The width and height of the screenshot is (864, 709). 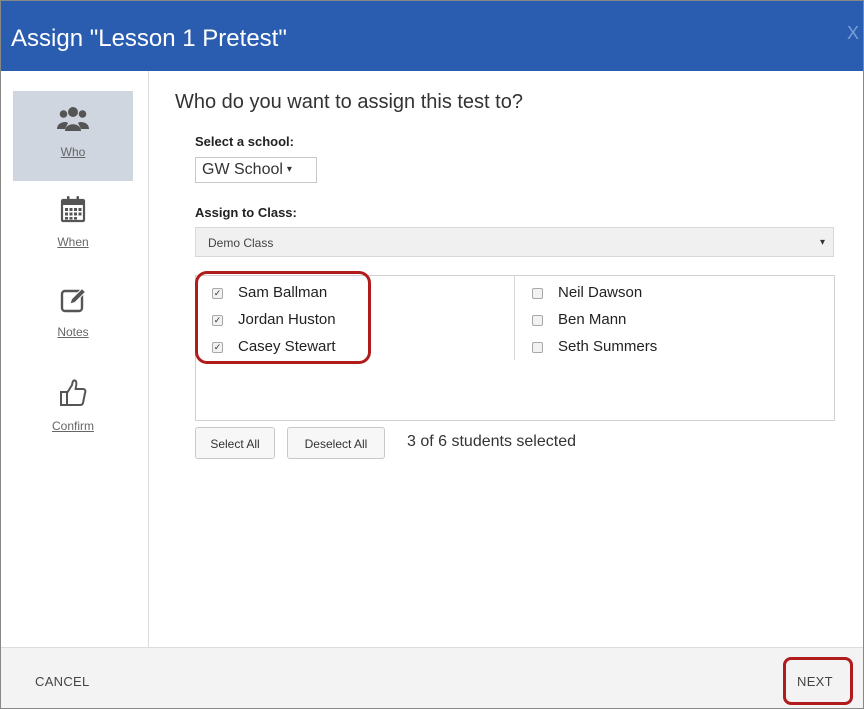 I want to click on selected-count: 3 of 6 students selected, so click(x=491, y=441).